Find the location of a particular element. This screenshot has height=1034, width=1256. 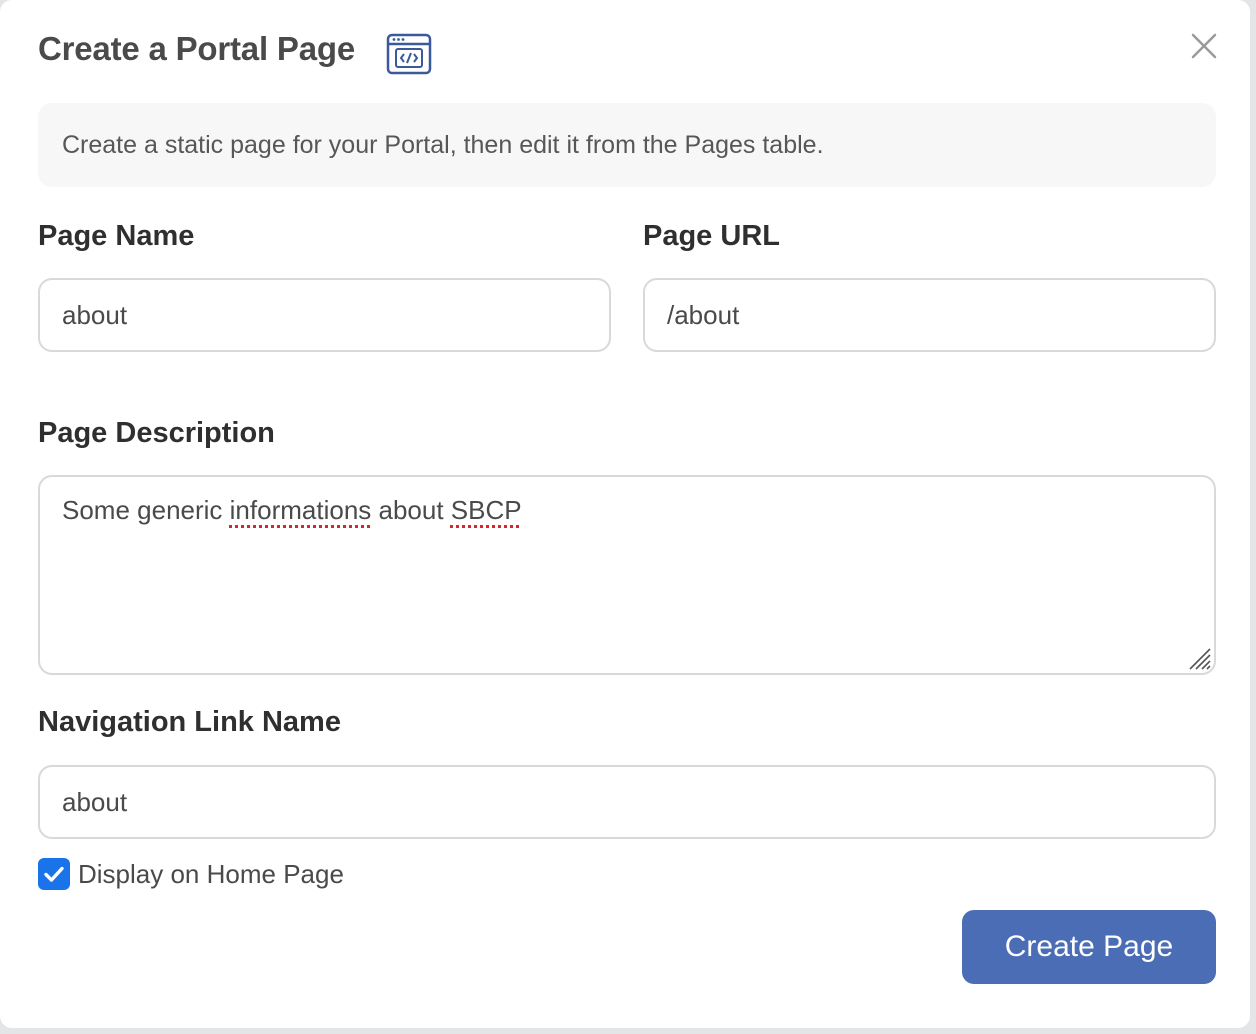

description-text-part: about is located at coordinates (411, 510).